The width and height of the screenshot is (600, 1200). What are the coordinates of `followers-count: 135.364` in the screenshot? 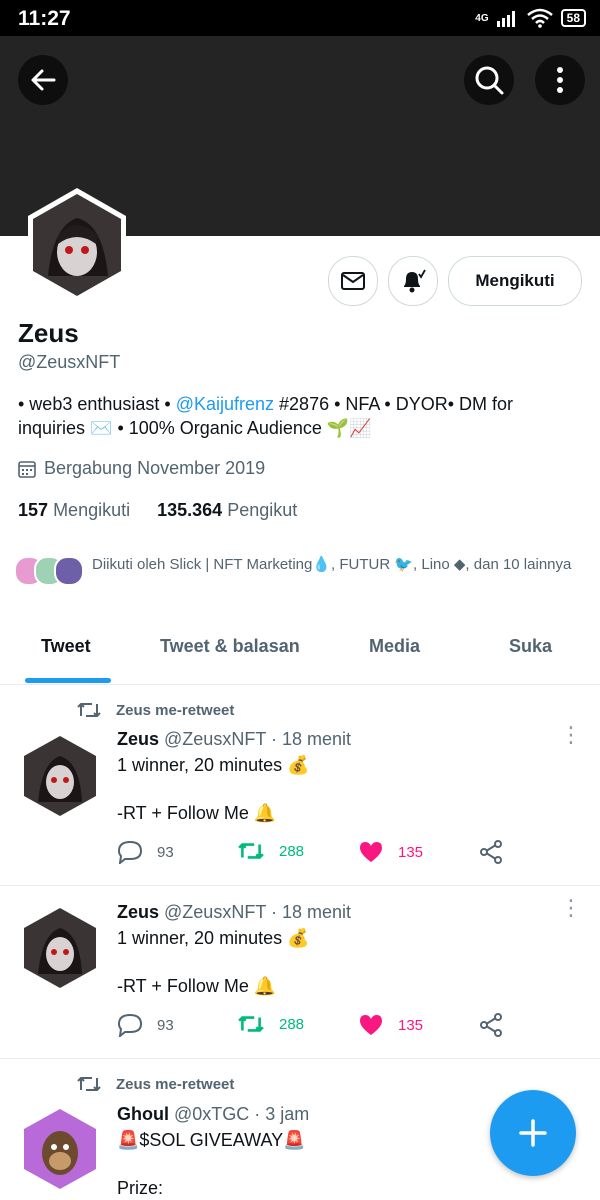 It's located at (190, 510).